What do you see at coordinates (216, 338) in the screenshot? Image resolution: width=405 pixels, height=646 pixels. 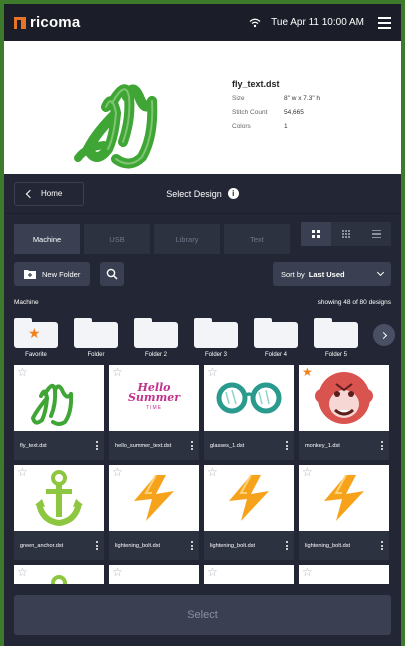 I see `folder-item: Folder 3` at bounding box center [216, 338].